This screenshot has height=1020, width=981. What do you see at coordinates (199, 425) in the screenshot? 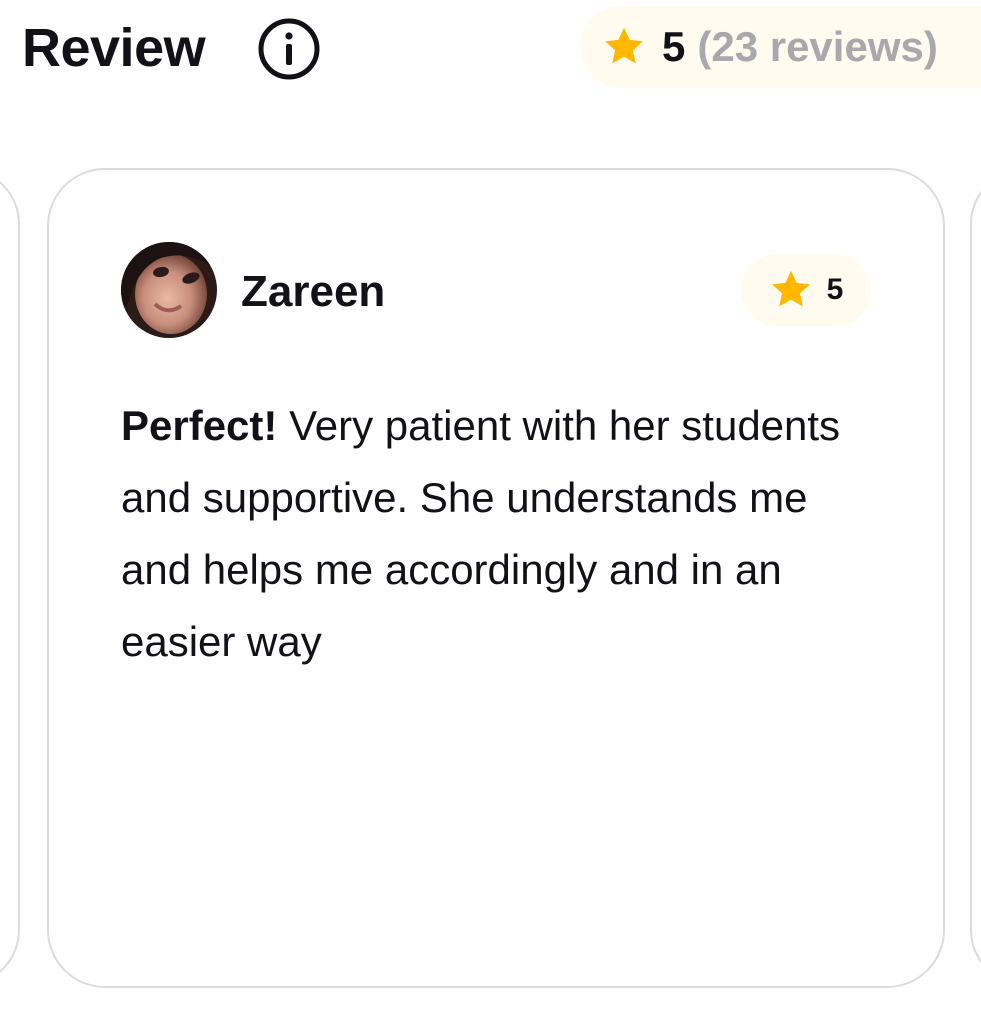
I see `review-headline: Perfect!` at bounding box center [199, 425].